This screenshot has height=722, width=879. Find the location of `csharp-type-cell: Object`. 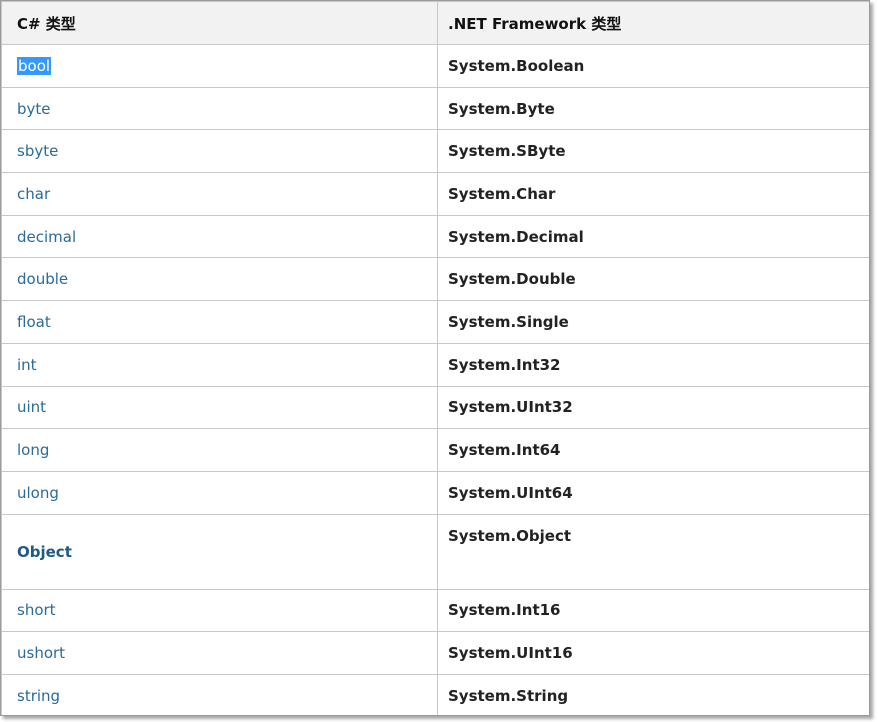

csharp-type-cell: Object is located at coordinates (219, 551).